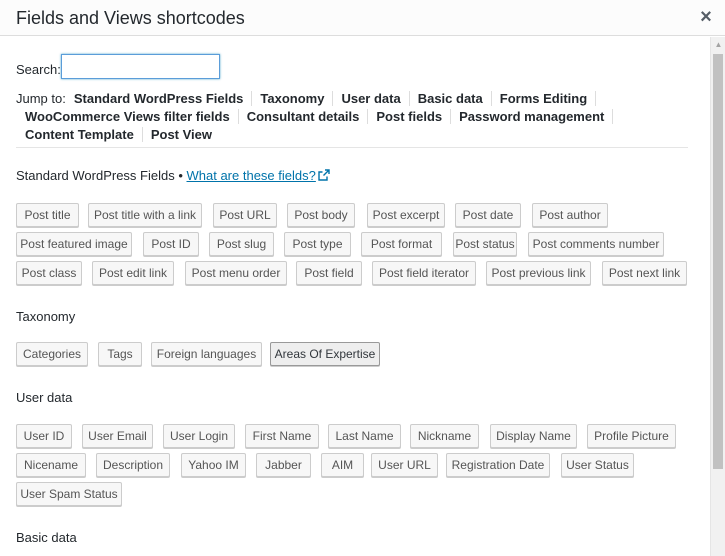  I want to click on field-button-nickname: Nickname, so click(444, 436).